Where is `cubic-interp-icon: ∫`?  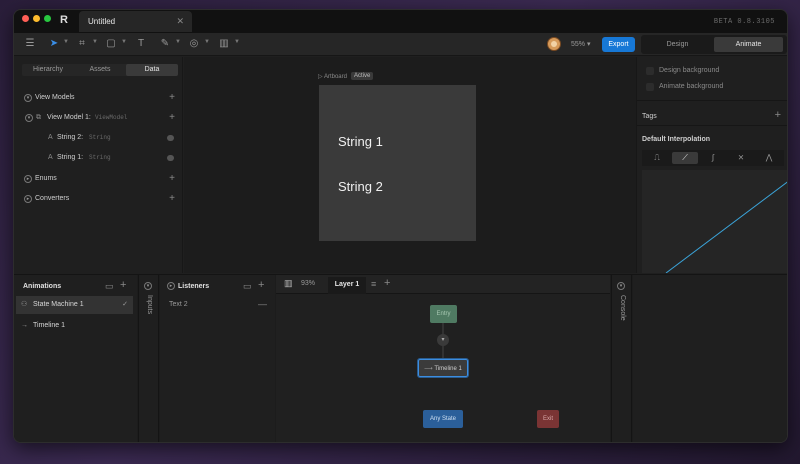 cubic-interp-icon: ∫ is located at coordinates (713, 158).